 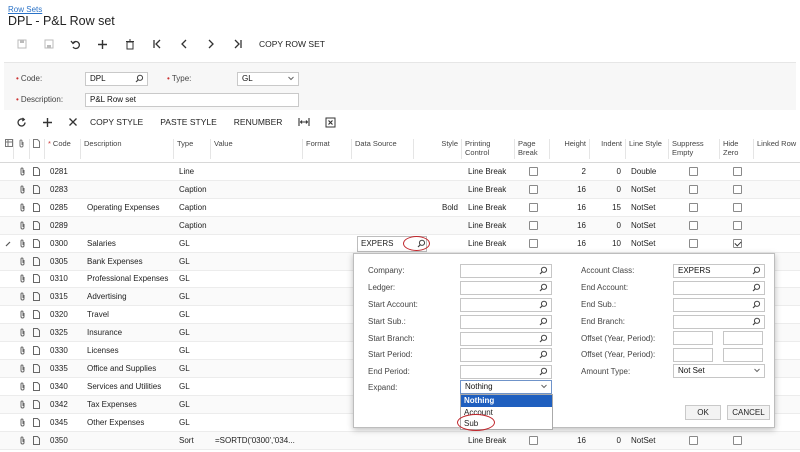 I want to click on undo-icon, so click(x=75, y=44).